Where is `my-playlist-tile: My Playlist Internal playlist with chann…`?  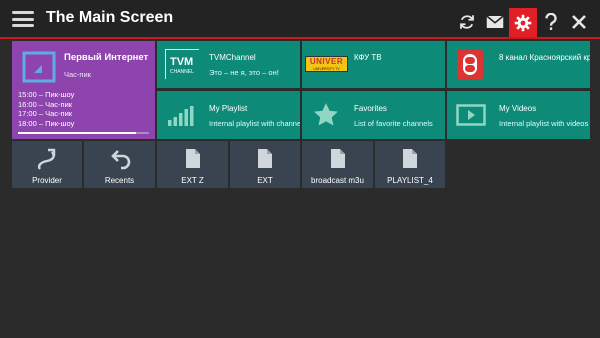
my-playlist-tile: My Playlist Internal playlist with chann… is located at coordinates (228, 115).